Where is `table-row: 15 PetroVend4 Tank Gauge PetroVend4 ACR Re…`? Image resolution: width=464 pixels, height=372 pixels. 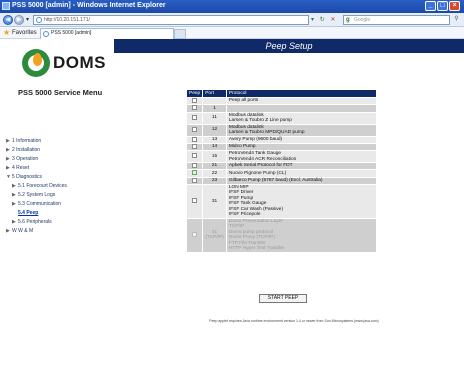
table-row: 15 PetroVend4 Tank Gauge PetroVend4 ACR Re… is located at coordinates (281, 157).